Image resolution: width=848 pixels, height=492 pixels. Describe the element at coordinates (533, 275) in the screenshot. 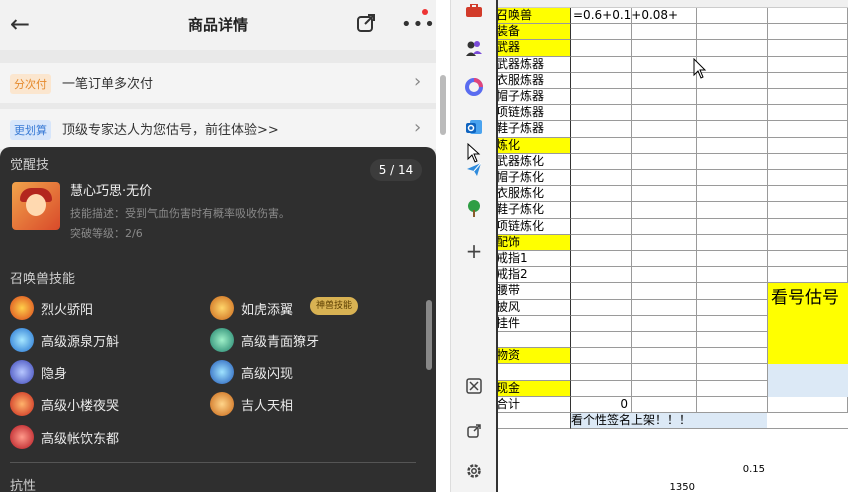

I see `sheet-cell: 戒指2` at that location.